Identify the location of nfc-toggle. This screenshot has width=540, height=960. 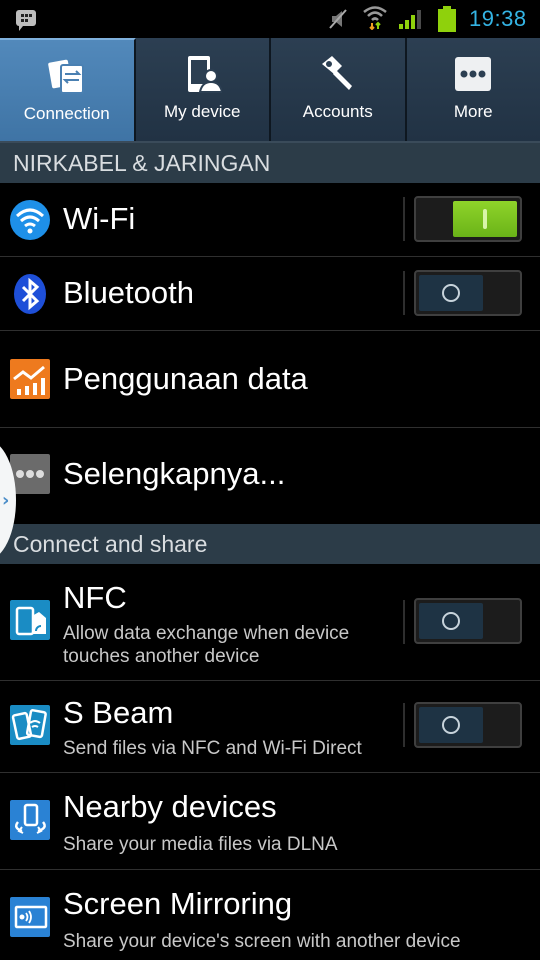
(468, 621).